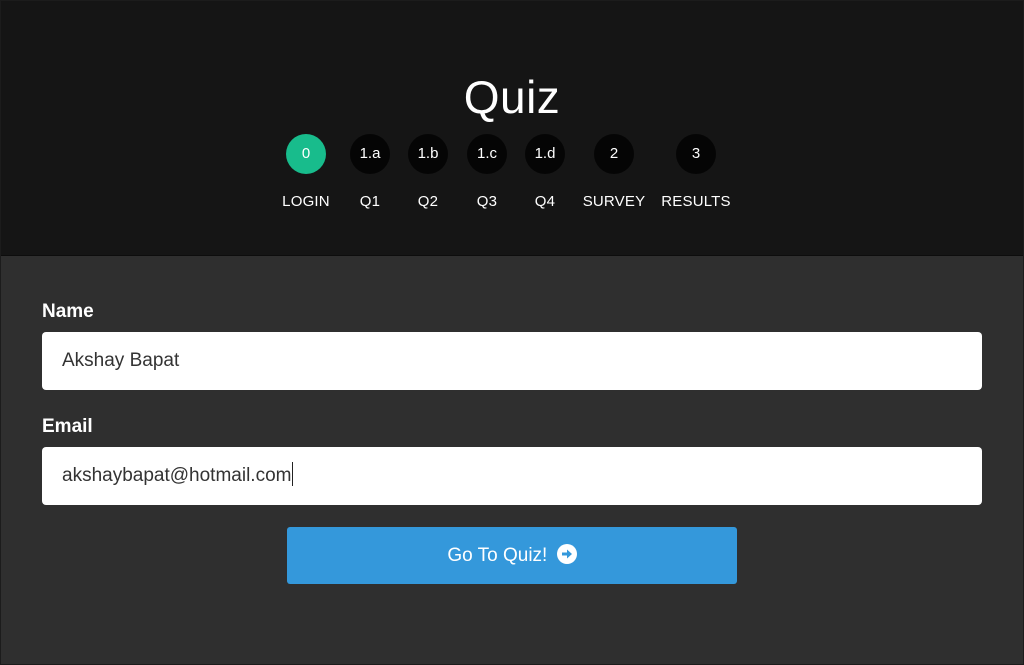 This screenshot has width=1024, height=665. I want to click on name-input: Akshay Bapat, so click(512, 361).